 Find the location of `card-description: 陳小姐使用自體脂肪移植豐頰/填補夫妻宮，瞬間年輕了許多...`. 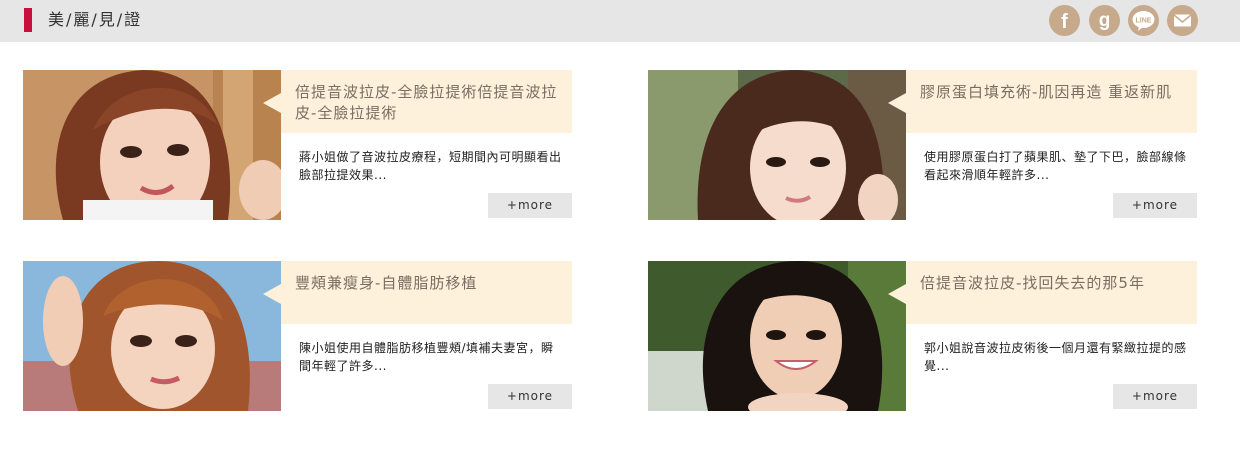

card-description: 陳小姐使用自體脂肪移植豐頰/填補夫妻宮，瞬間年輕了許多... is located at coordinates (426, 357).